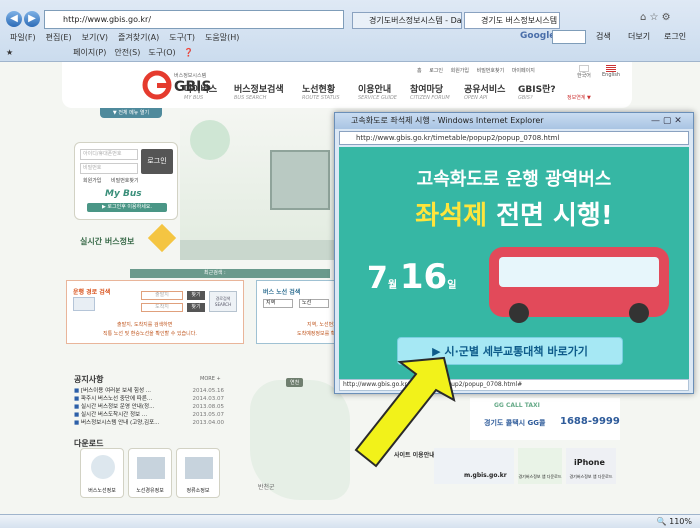 This screenshot has width=700, height=528. I want to click on download-bus-route: 버스노선정보, so click(102, 473).